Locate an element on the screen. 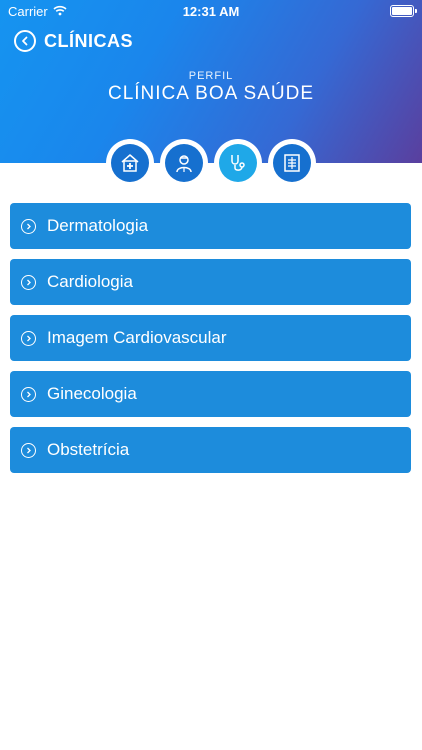 This screenshot has width=422, height=750. list-item-label: Cardiologia is located at coordinates (90, 281).